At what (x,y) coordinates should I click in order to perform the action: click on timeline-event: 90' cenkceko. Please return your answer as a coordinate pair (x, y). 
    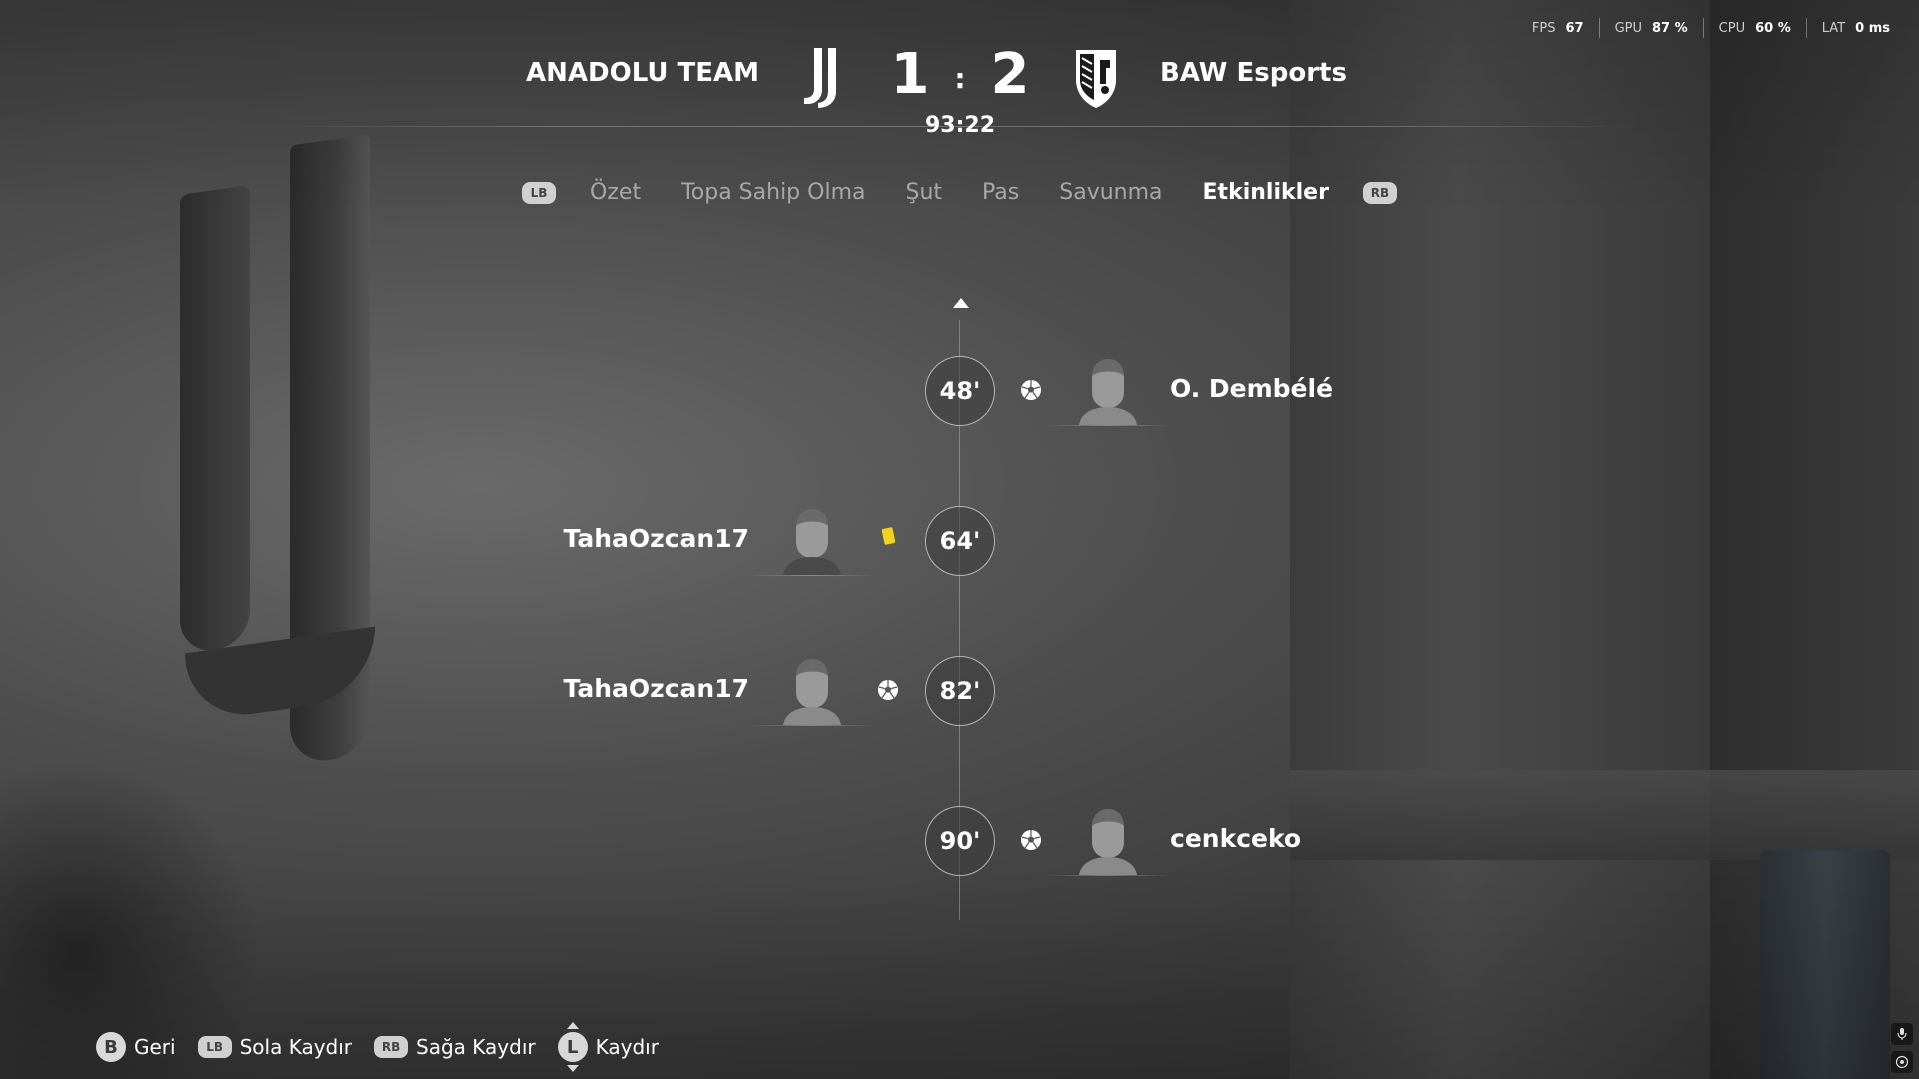
    Looking at the image, I should click on (959, 841).